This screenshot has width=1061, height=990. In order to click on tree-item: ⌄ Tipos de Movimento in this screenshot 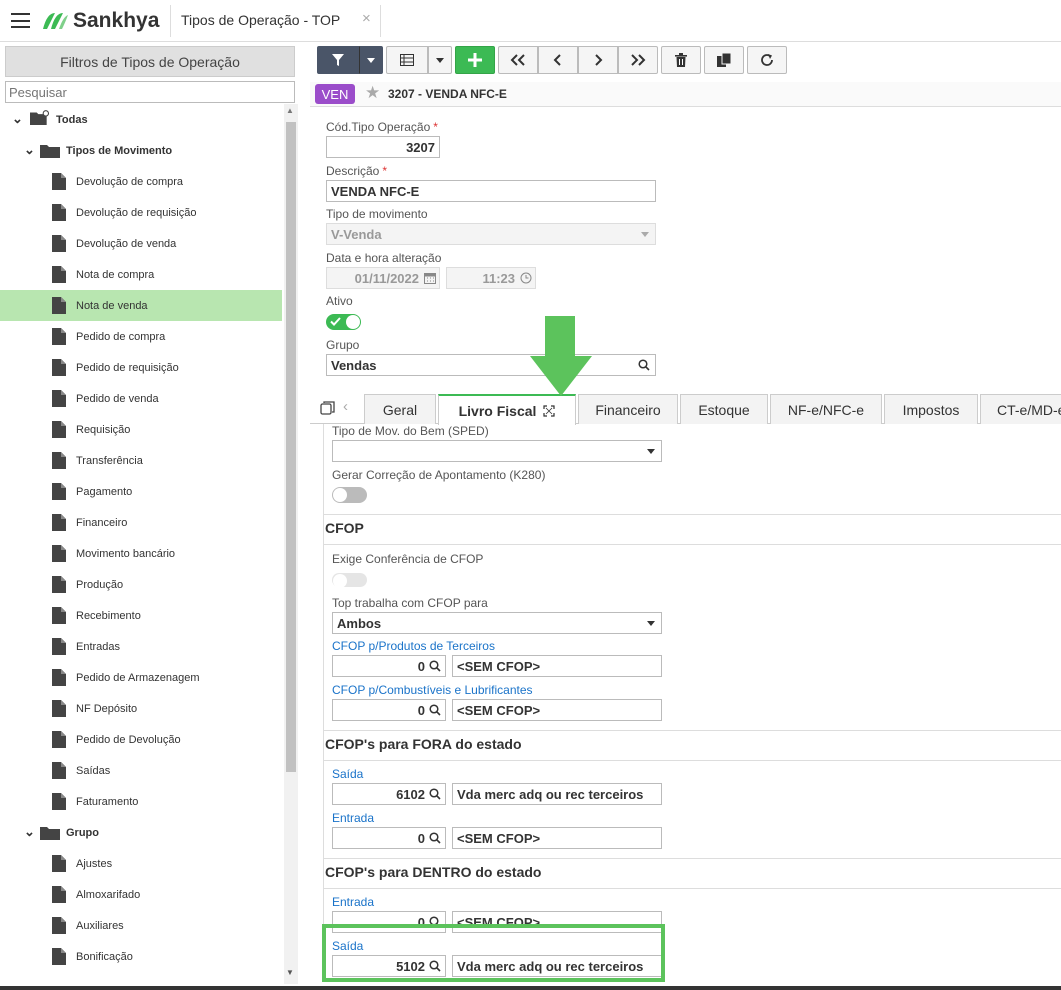, I will do `click(141, 150)`.